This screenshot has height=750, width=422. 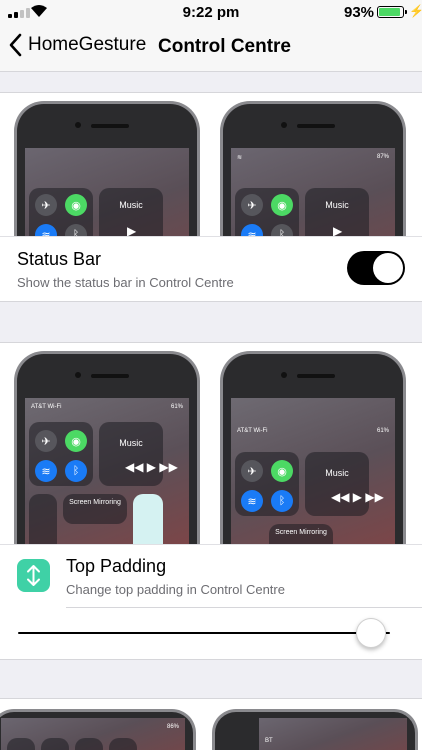 I want to click on status-bar: 9:22 pm 93% ⚡, so click(x=211, y=12).